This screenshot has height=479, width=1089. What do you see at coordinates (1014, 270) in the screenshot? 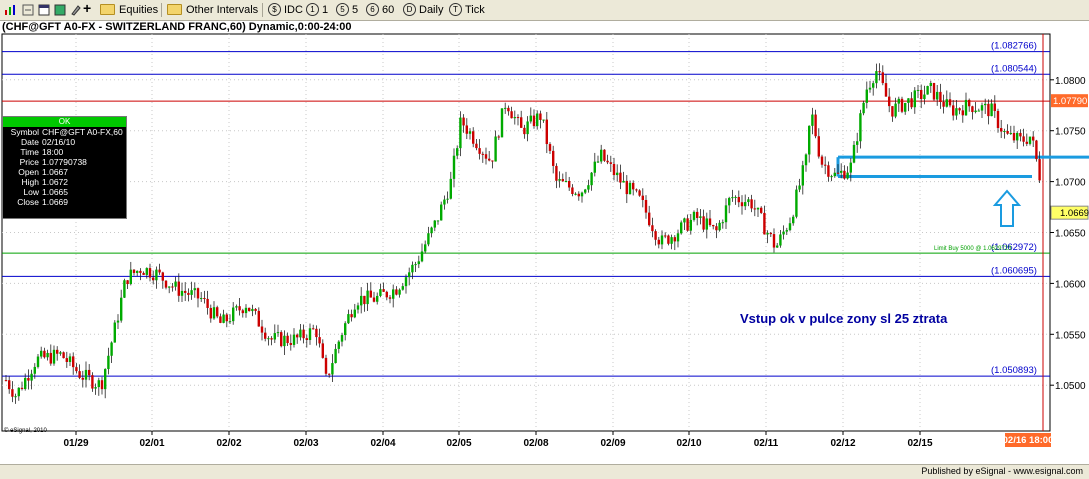
I see `level-label: (1.060695)` at bounding box center [1014, 270].